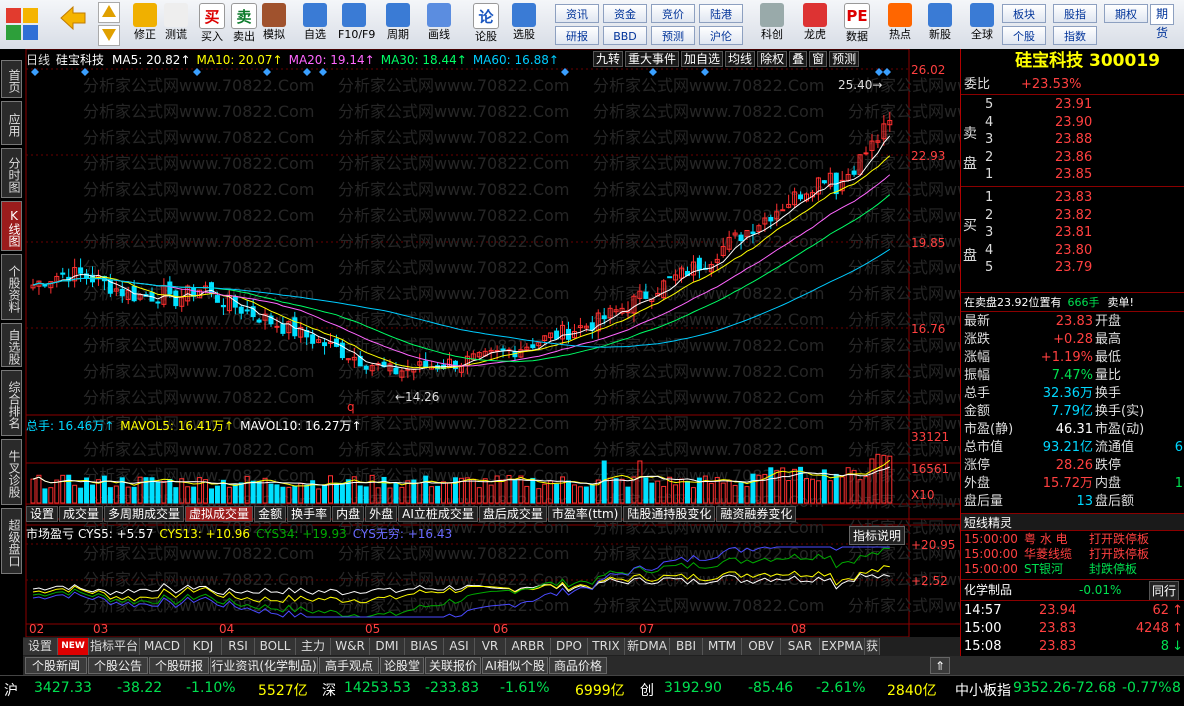 The height and width of the screenshot is (706, 1184). What do you see at coordinates (686, 646) in the screenshot?
I see `indicator-quick-tab: BBI` at bounding box center [686, 646].